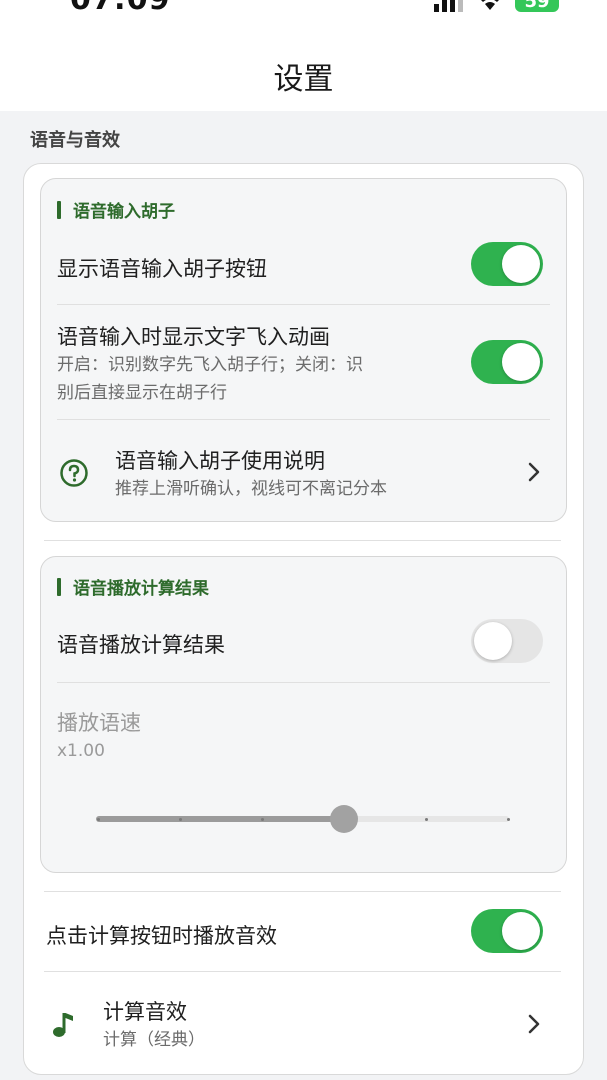  I want to click on show-voice-button-toggle, so click(507, 264).